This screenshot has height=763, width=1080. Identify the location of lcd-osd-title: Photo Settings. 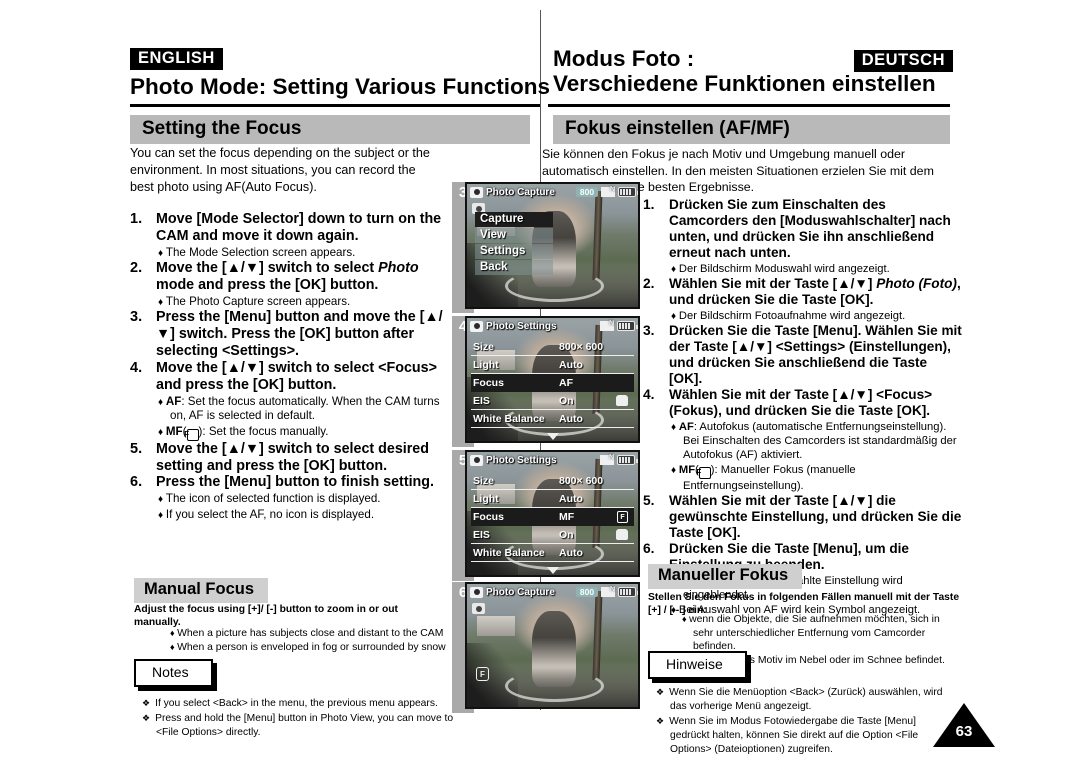
(521, 460).